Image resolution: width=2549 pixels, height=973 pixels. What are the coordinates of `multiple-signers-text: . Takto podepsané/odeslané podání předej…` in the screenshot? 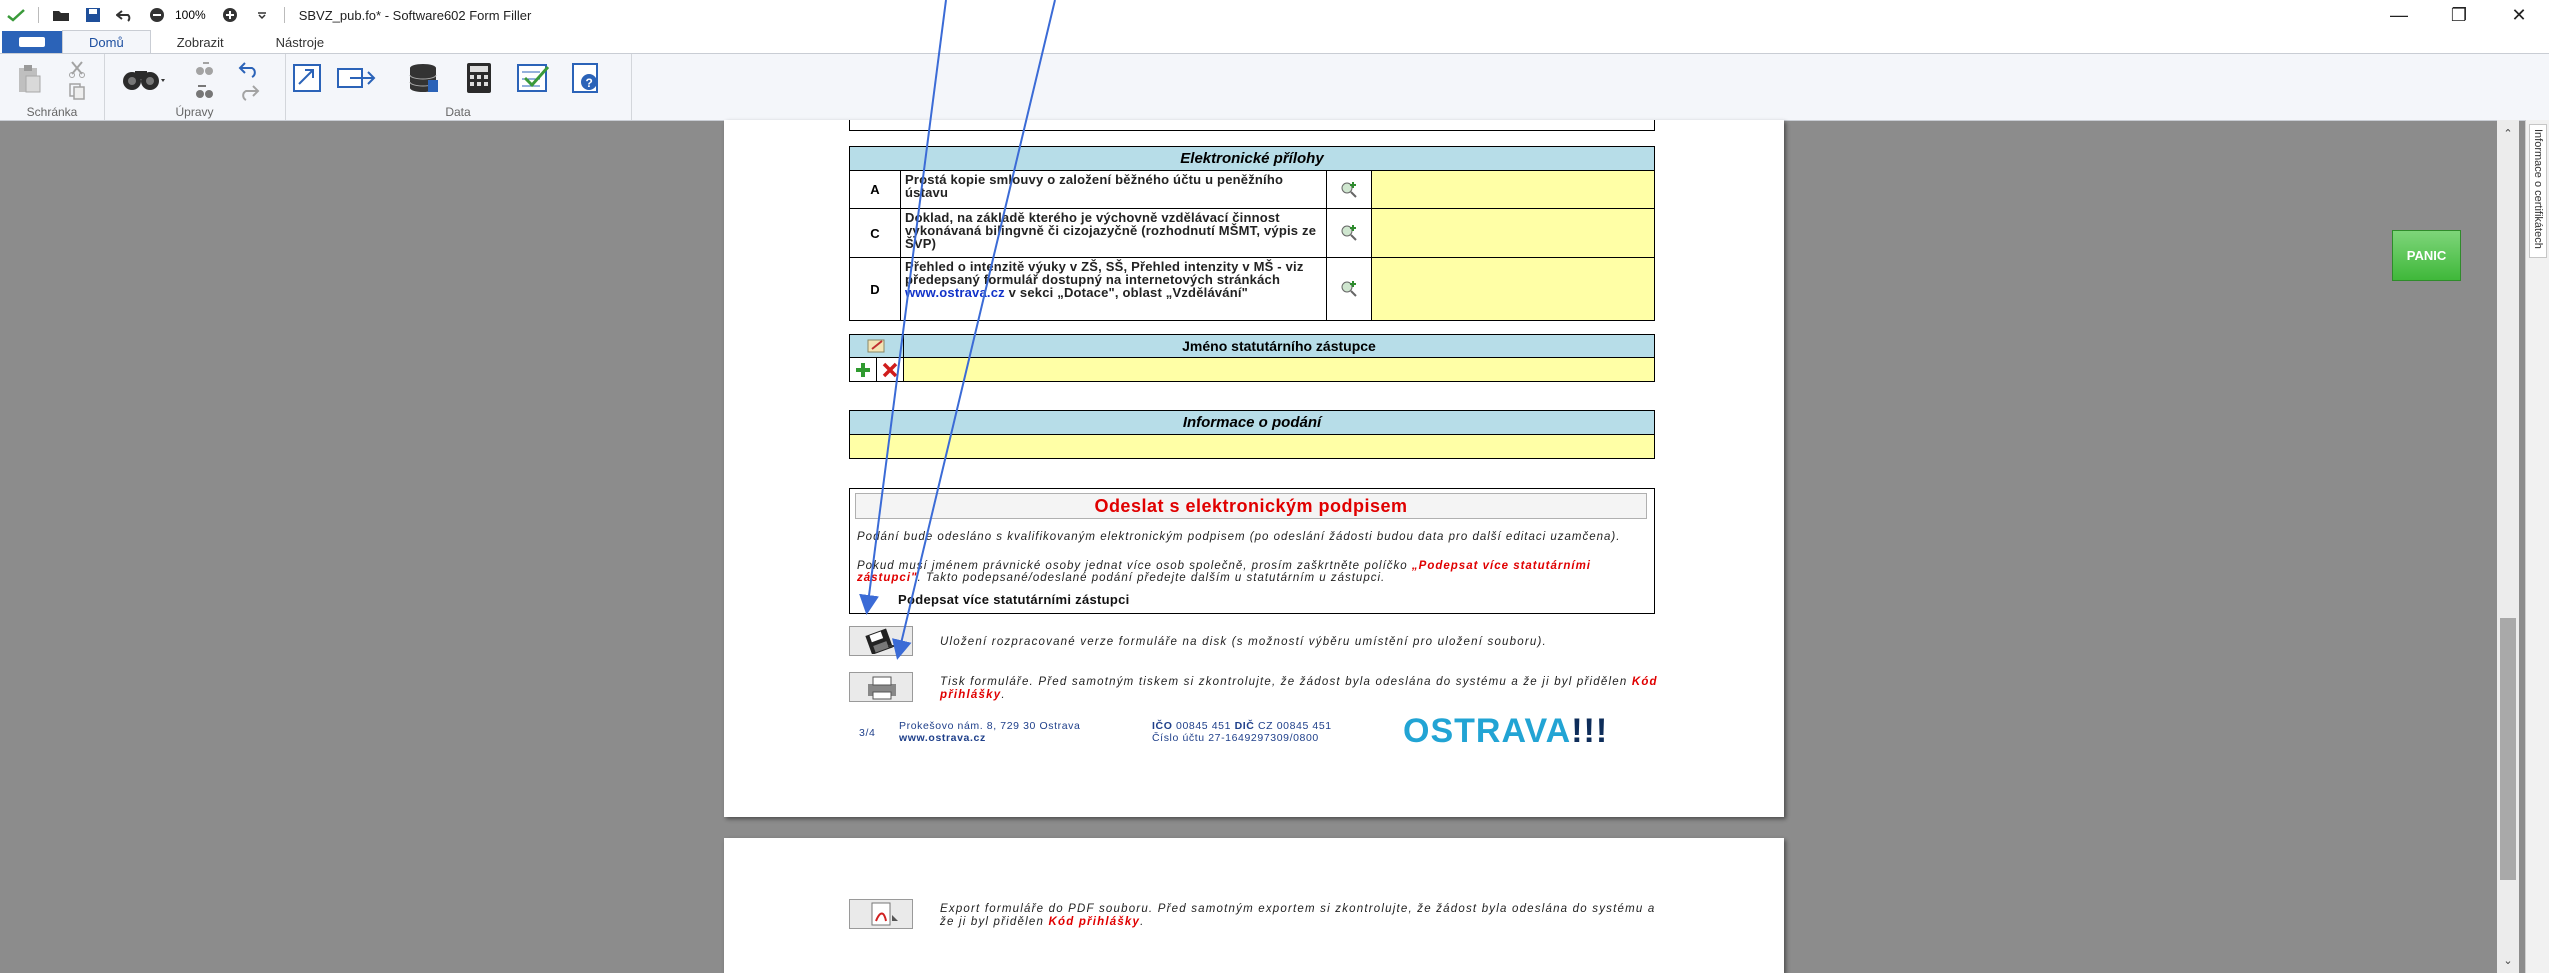 It's located at (1151, 578).